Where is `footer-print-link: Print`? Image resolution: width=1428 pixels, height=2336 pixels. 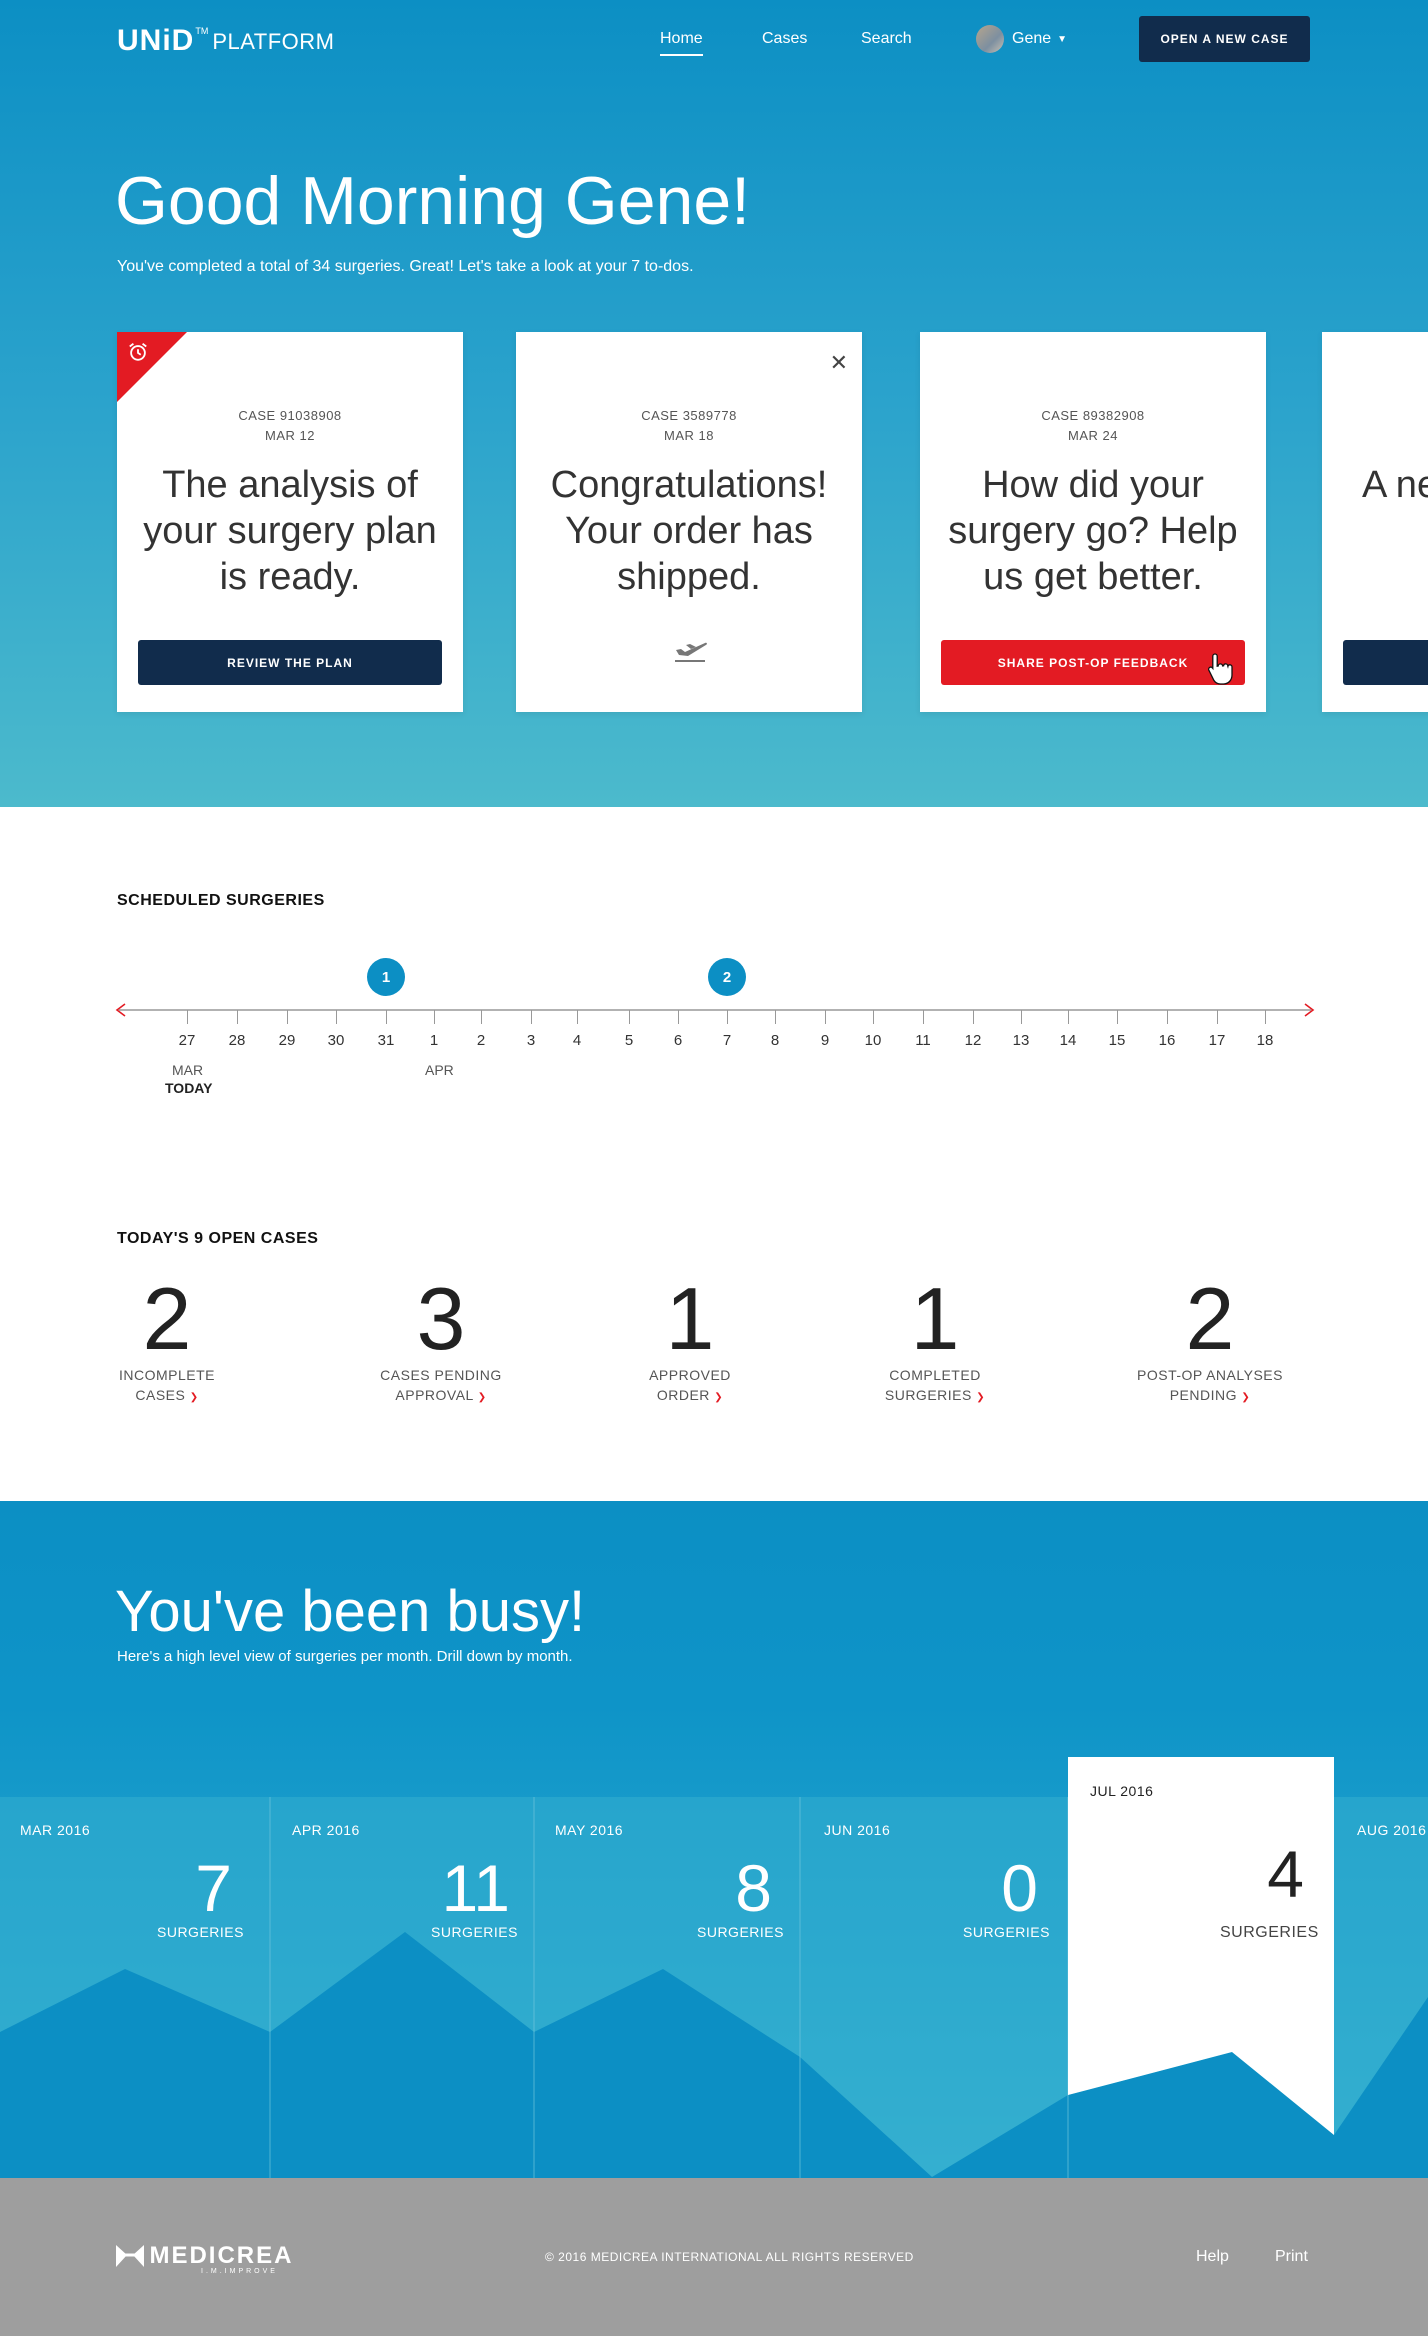
footer-print-link: Print is located at coordinates (1291, 2257).